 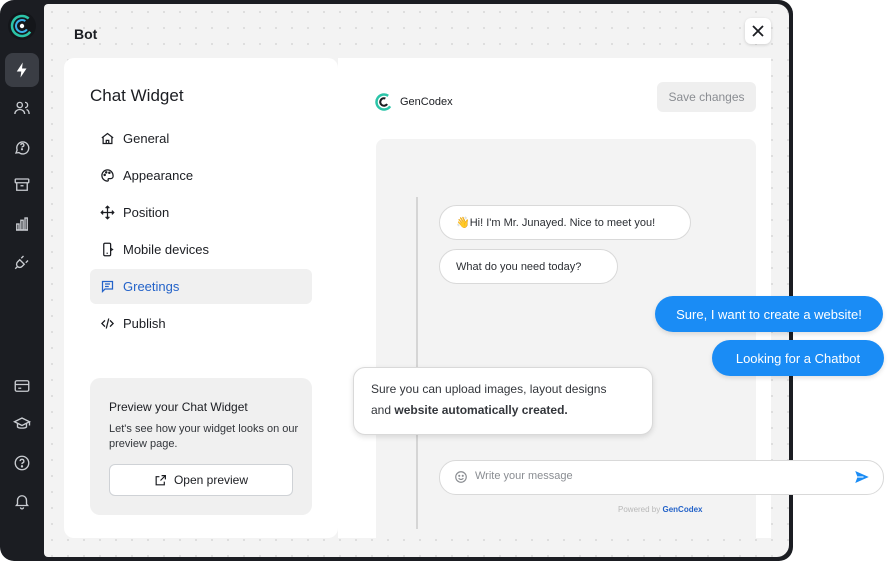 What do you see at coordinates (201, 138) in the screenshot?
I see `menu-item-general: General` at bounding box center [201, 138].